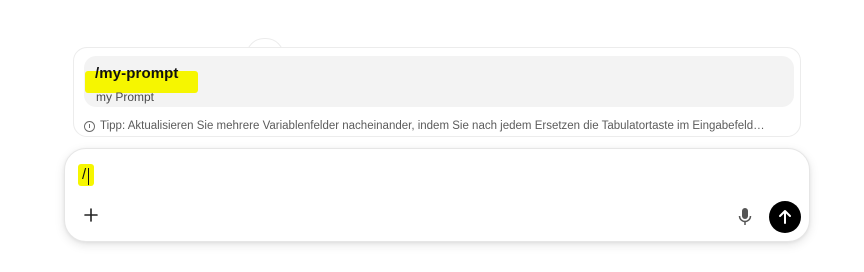  I want to click on voice-input-button, so click(746, 217).